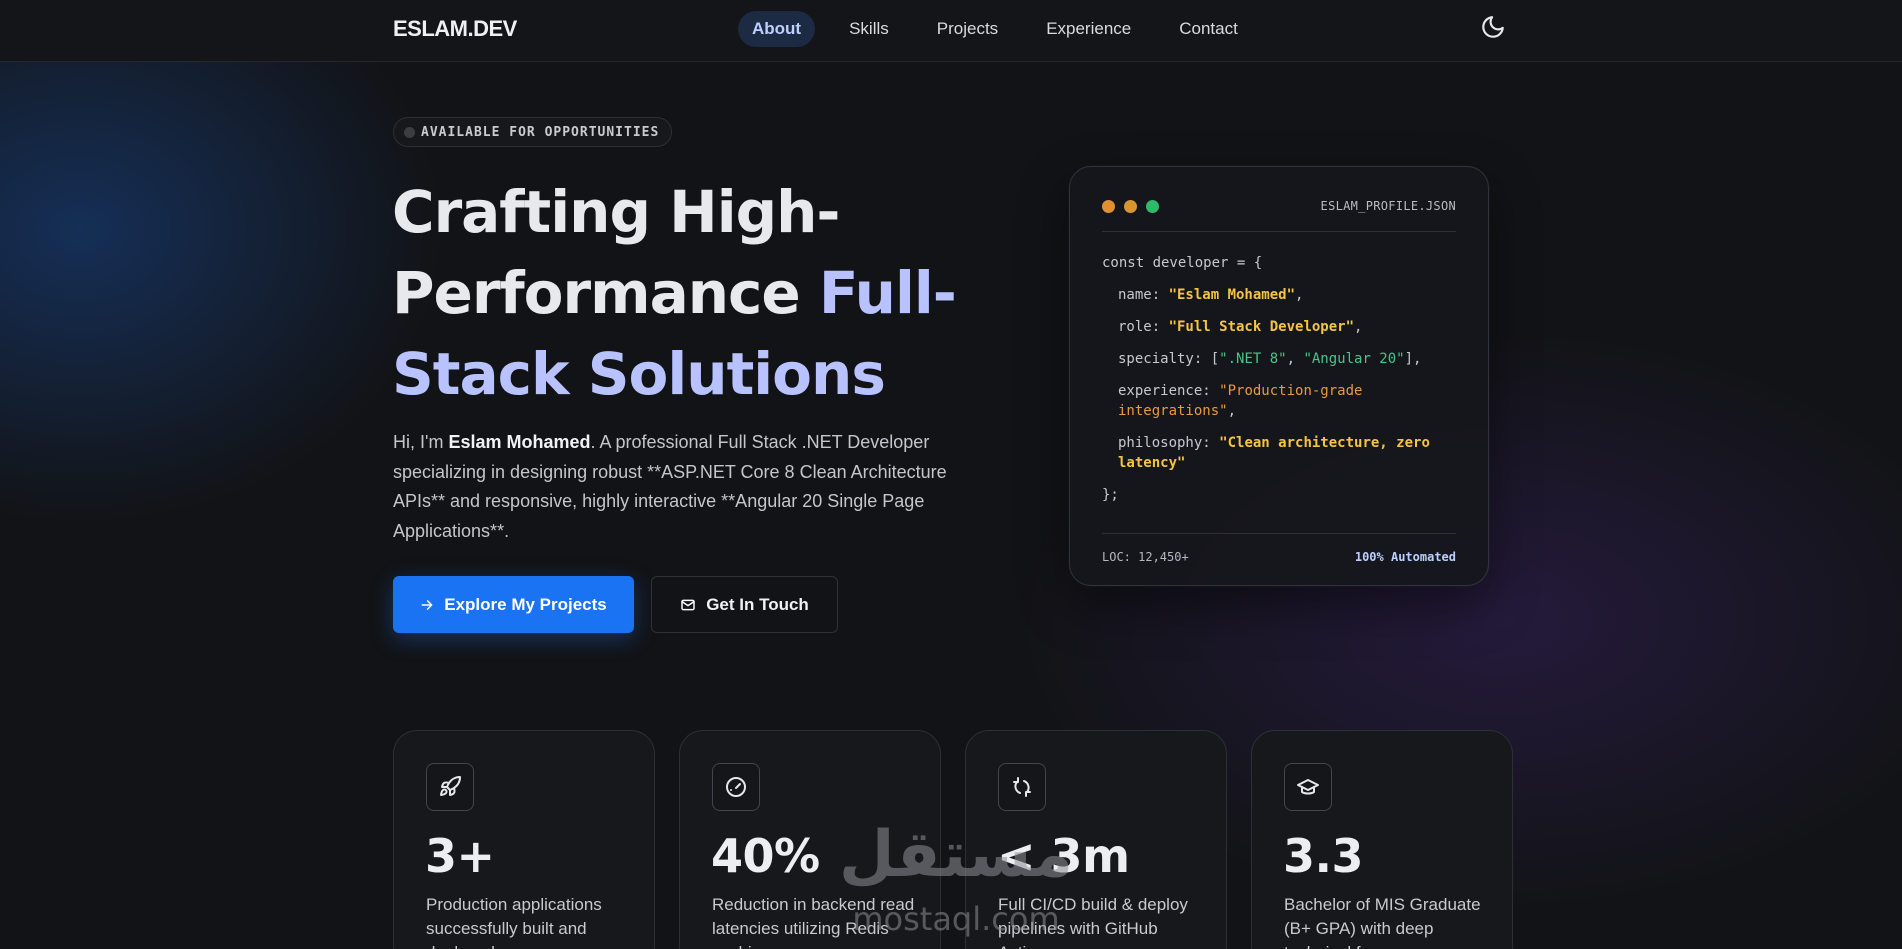 This screenshot has height=949, width=1902. I want to click on explore-projects-label: Explore My Projects, so click(525, 604).